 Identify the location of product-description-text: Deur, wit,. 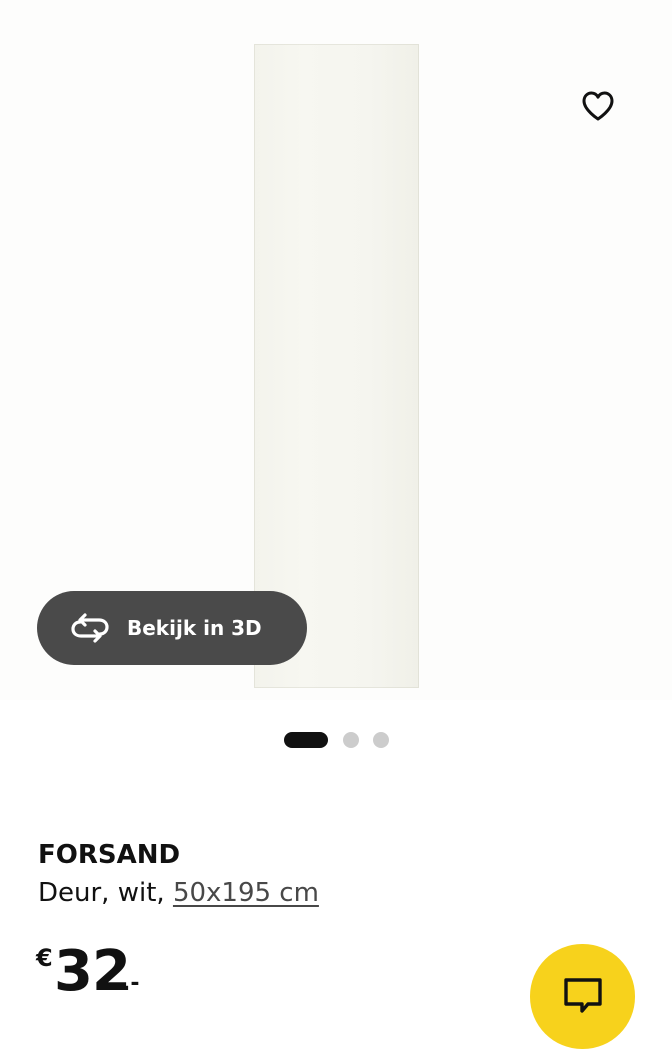
(105, 893).